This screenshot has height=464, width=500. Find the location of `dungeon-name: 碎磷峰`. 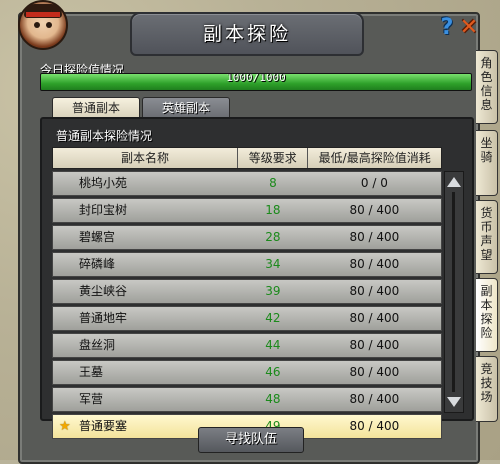

dungeon-name: 碎磷峰 is located at coordinates (145, 264).